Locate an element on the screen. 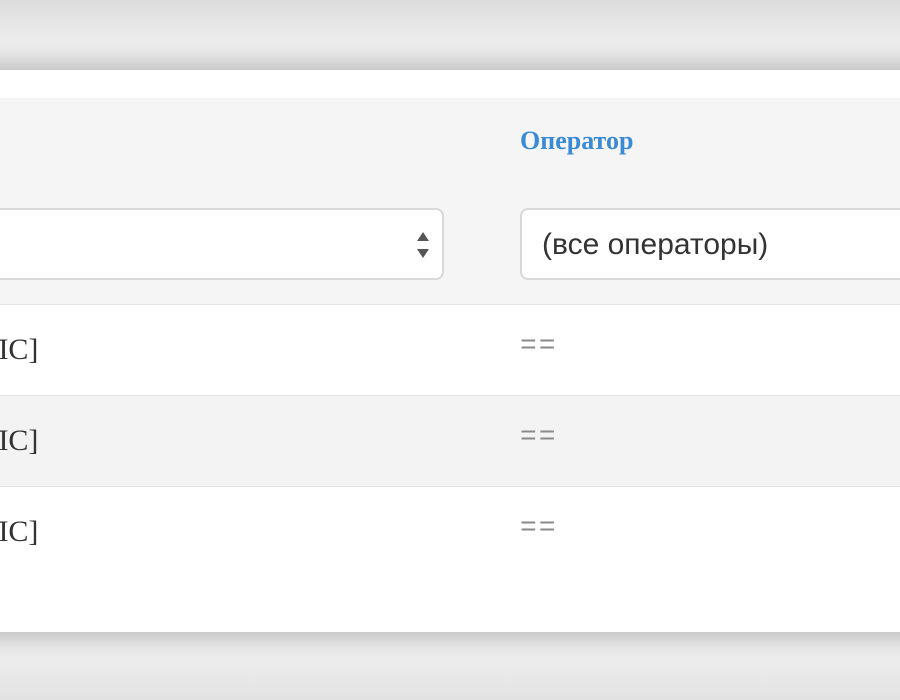 The image size is (900, 700). column-header-operator: Оператор is located at coordinates (576, 141).